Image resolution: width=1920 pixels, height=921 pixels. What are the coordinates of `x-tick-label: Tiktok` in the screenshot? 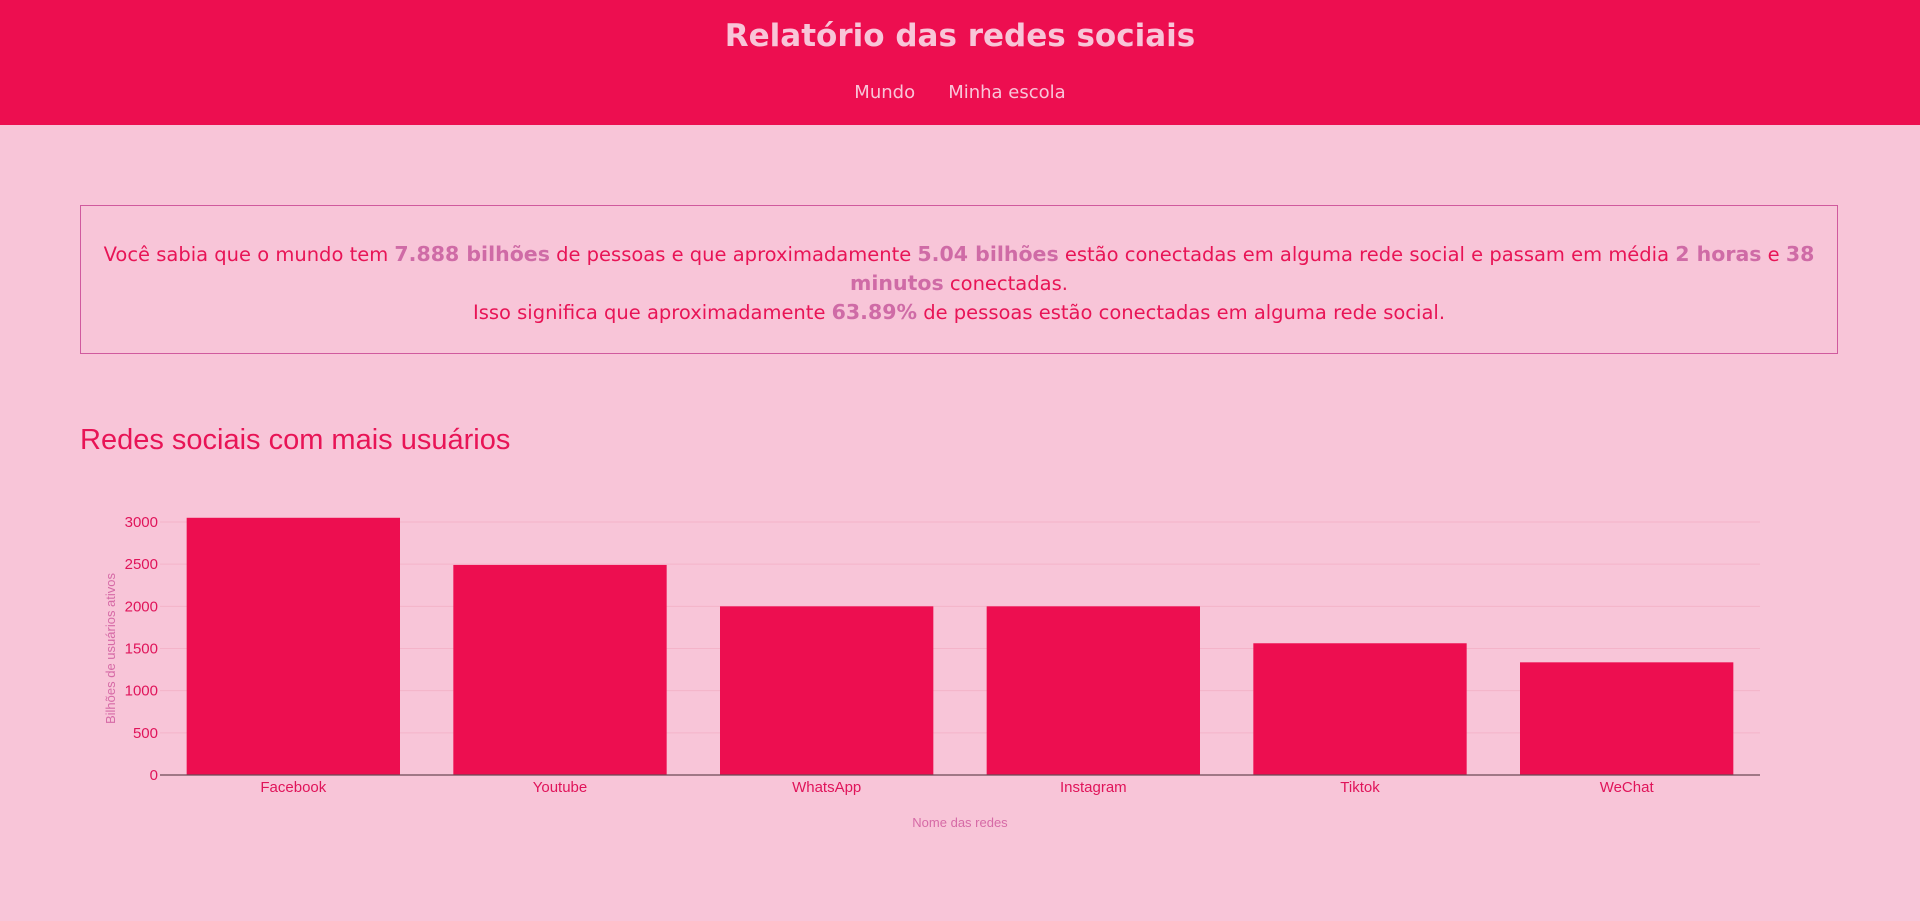 It's located at (1360, 787).